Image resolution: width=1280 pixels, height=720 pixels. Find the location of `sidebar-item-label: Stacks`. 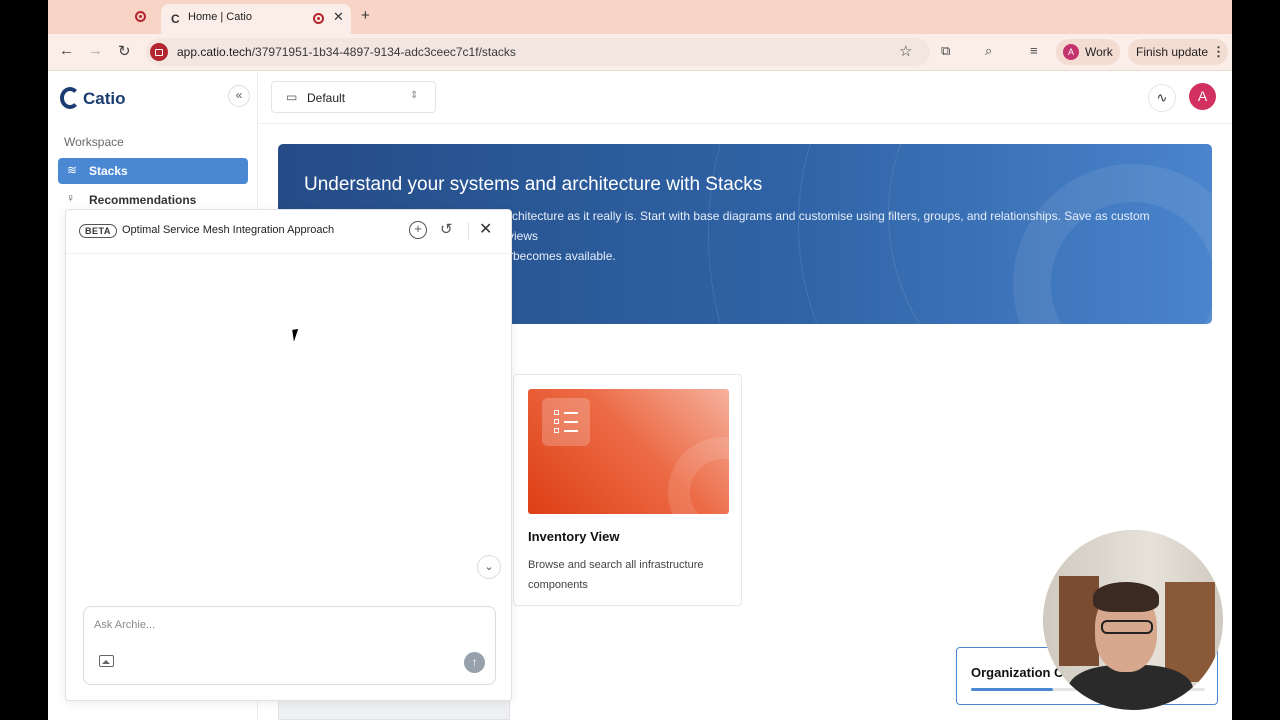

sidebar-item-label: Stacks is located at coordinates (108, 171).